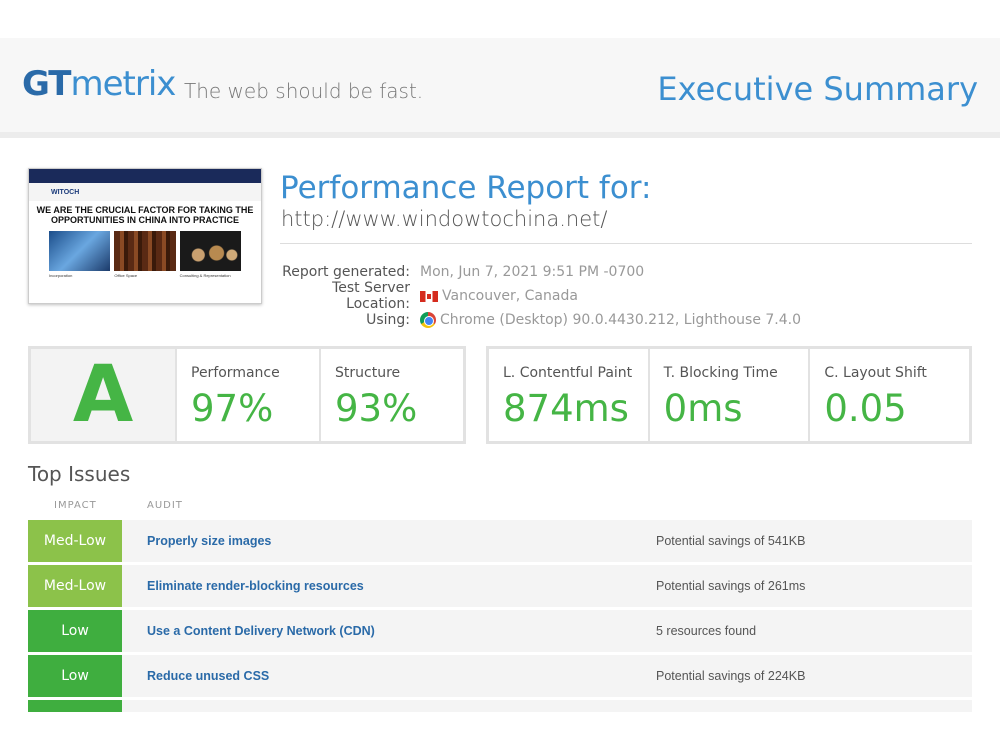 Image resolution: width=1000 pixels, height=750 pixels. I want to click on thumbnail-image-shelves, so click(145, 251).